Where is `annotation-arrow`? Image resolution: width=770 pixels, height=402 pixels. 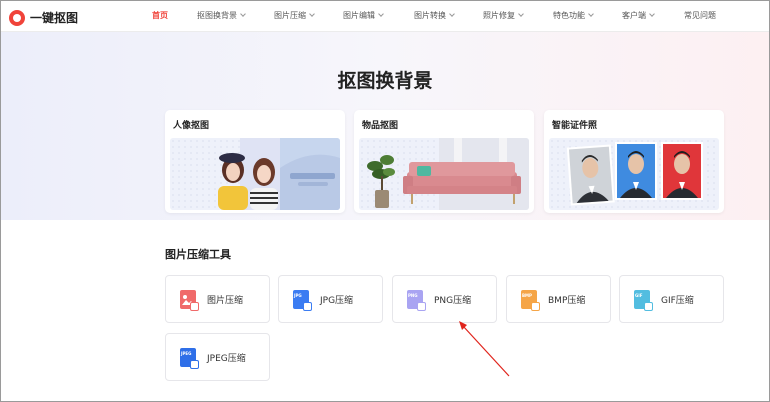 annotation-arrow is located at coordinates (484, 349).